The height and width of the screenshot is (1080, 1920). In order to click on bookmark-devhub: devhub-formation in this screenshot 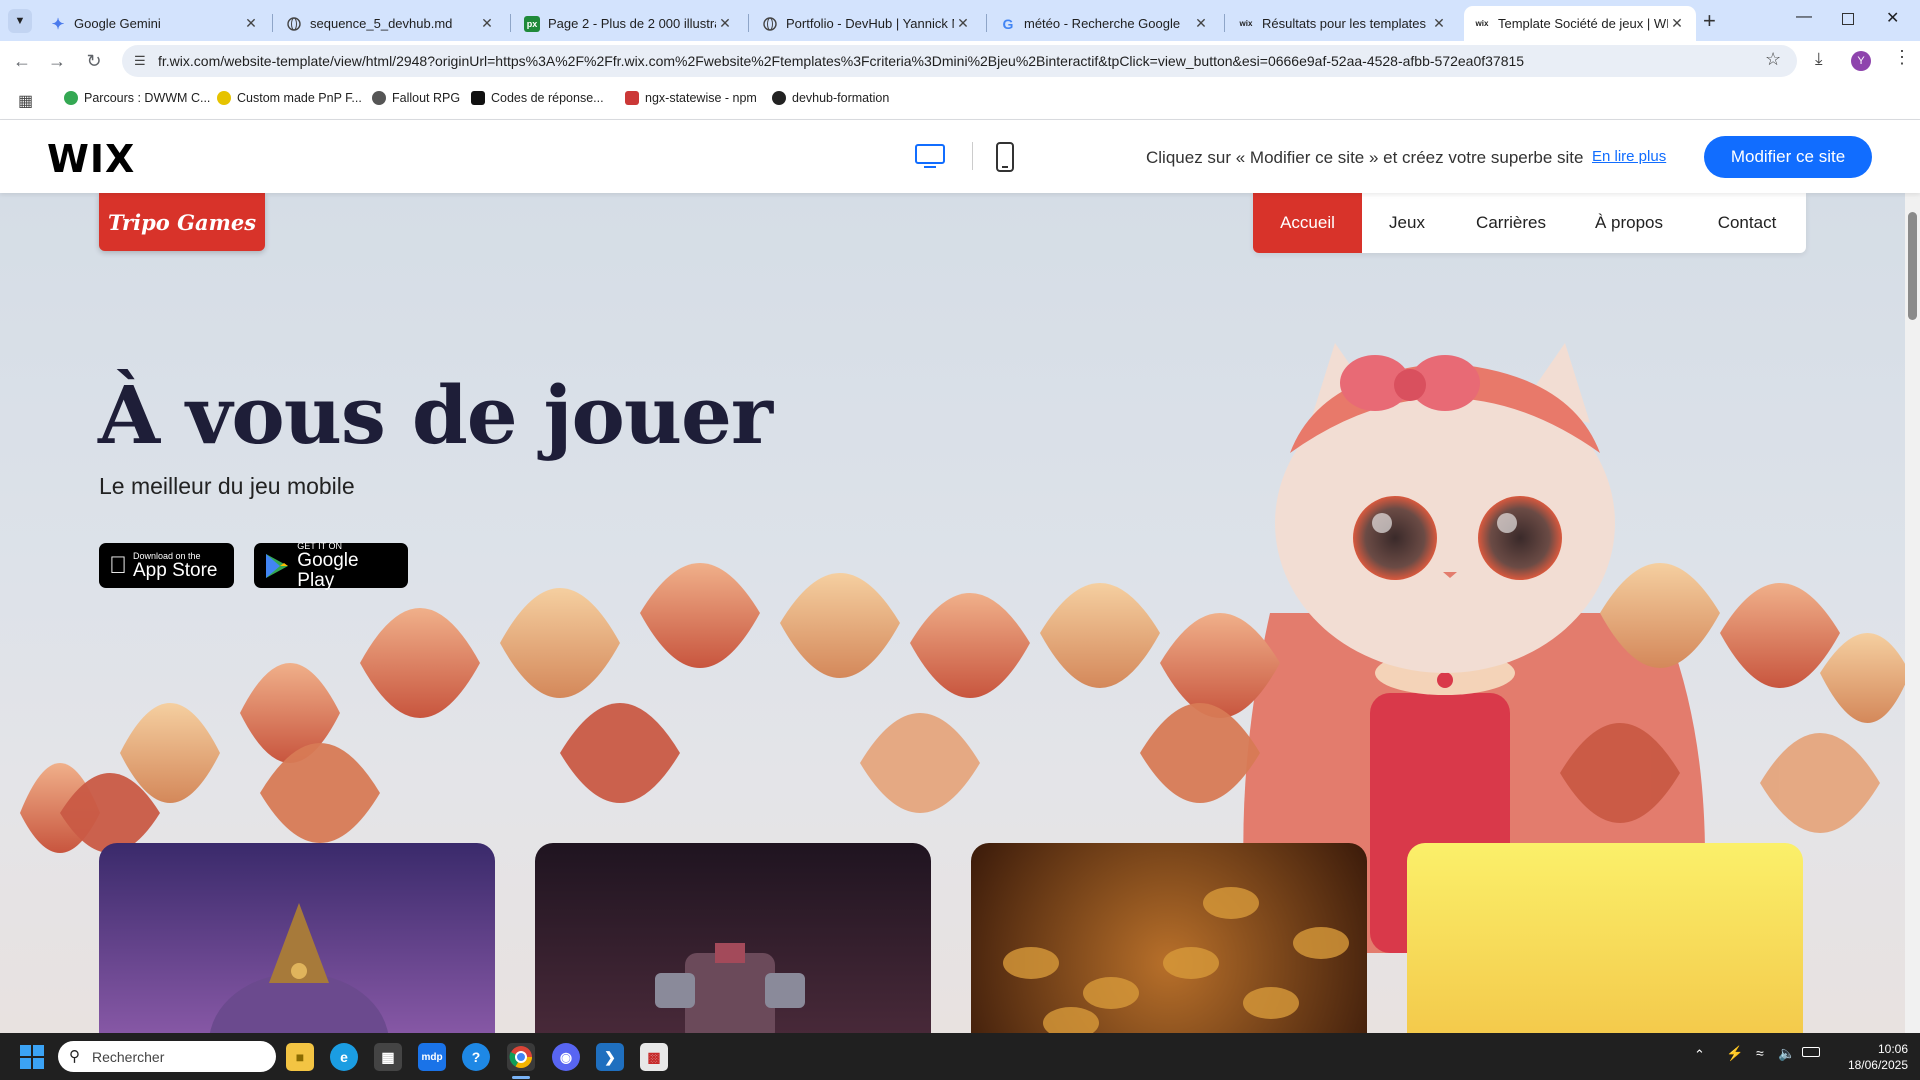, I will do `click(830, 98)`.